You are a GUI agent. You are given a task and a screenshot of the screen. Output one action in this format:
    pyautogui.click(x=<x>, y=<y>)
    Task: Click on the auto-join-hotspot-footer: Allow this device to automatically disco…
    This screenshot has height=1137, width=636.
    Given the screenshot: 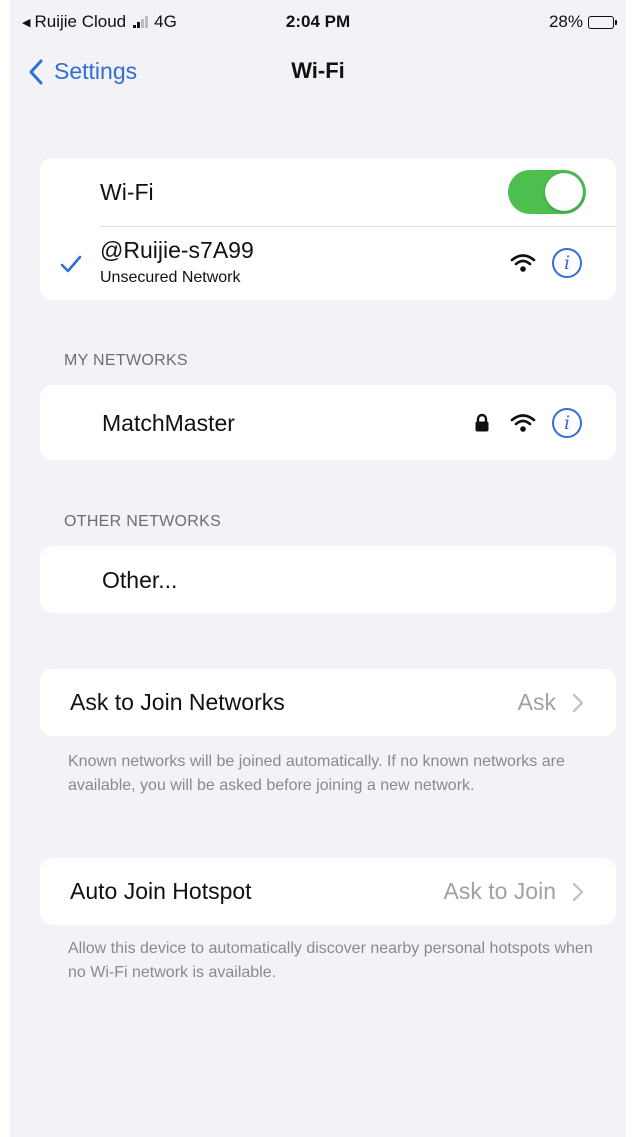 What is the action you would take?
    pyautogui.click(x=330, y=960)
    